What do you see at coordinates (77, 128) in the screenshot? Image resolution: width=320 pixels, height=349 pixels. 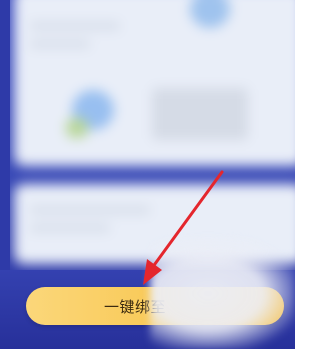 I see `illustration-icon` at bounding box center [77, 128].